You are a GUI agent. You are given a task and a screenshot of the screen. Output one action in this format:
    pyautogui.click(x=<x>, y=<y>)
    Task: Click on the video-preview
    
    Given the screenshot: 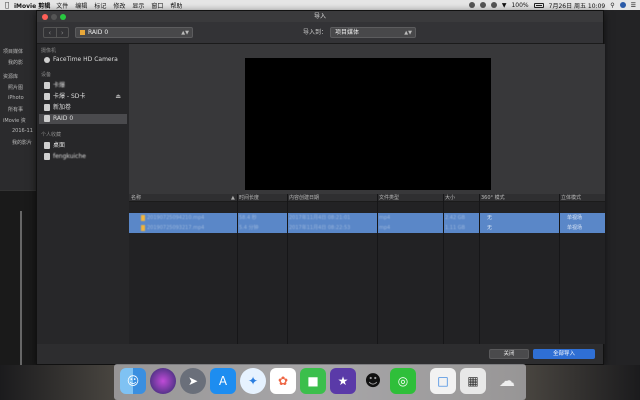 What is the action you would take?
    pyautogui.click(x=368, y=124)
    